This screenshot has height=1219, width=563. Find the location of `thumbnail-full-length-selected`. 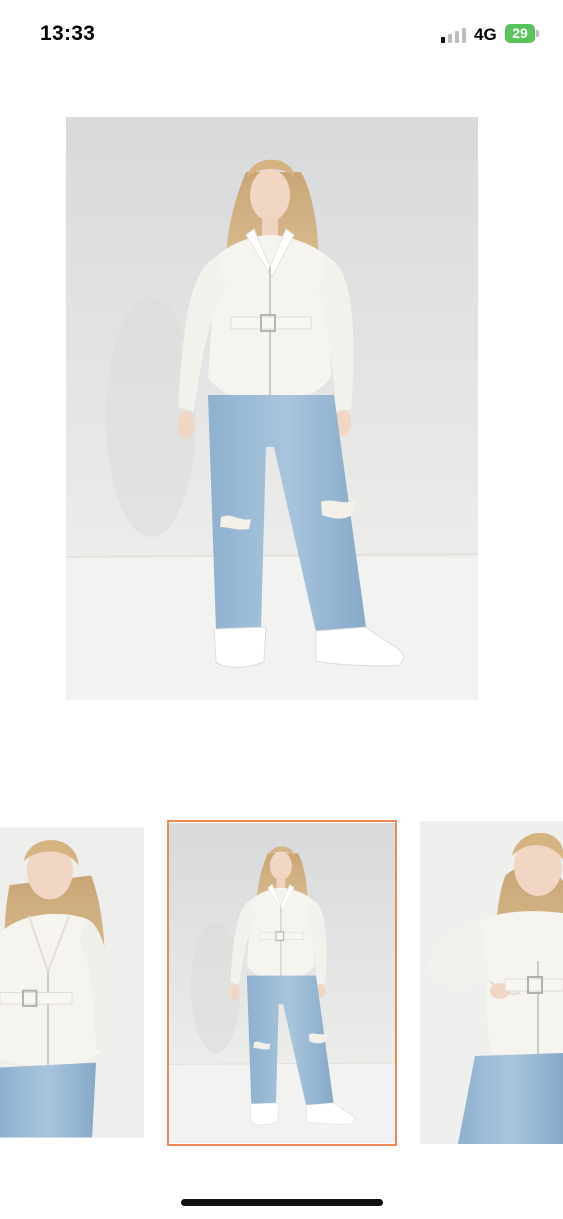

thumbnail-full-length-selected is located at coordinates (282, 983).